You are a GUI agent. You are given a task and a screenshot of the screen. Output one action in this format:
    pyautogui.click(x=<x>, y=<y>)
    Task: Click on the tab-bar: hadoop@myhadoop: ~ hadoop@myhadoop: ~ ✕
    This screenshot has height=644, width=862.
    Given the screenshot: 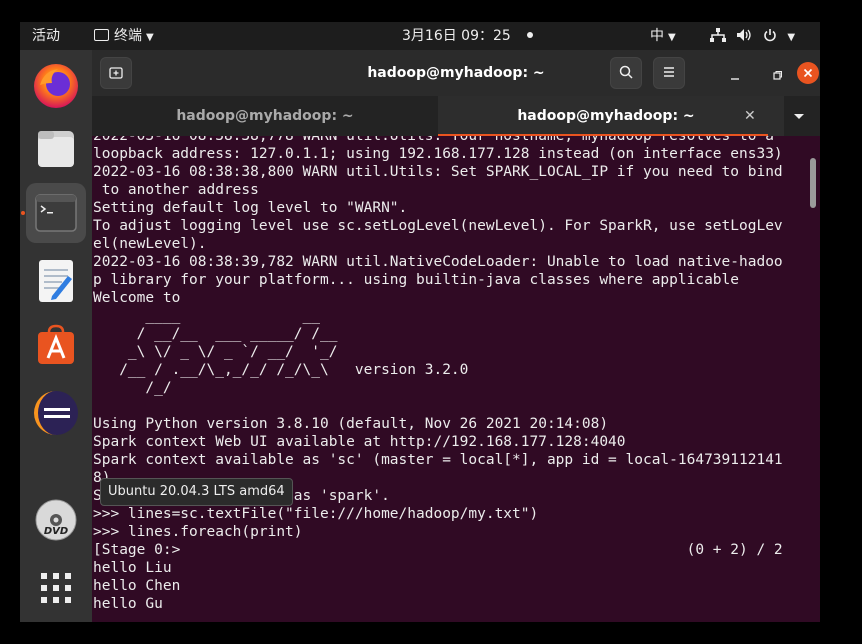 What is the action you would take?
    pyautogui.click(x=456, y=116)
    